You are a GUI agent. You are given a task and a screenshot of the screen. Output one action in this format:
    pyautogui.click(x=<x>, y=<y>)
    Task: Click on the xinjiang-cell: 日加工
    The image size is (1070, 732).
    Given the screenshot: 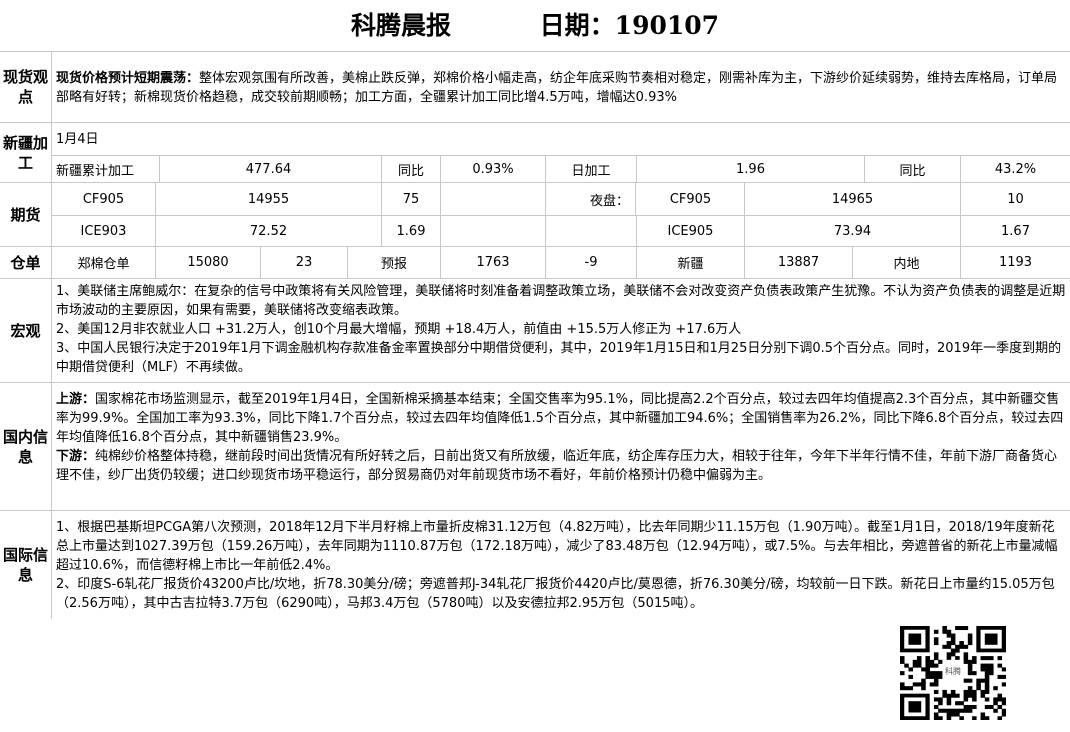 What is the action you would take?
    pyautogui.click(x=591, y=169)
    